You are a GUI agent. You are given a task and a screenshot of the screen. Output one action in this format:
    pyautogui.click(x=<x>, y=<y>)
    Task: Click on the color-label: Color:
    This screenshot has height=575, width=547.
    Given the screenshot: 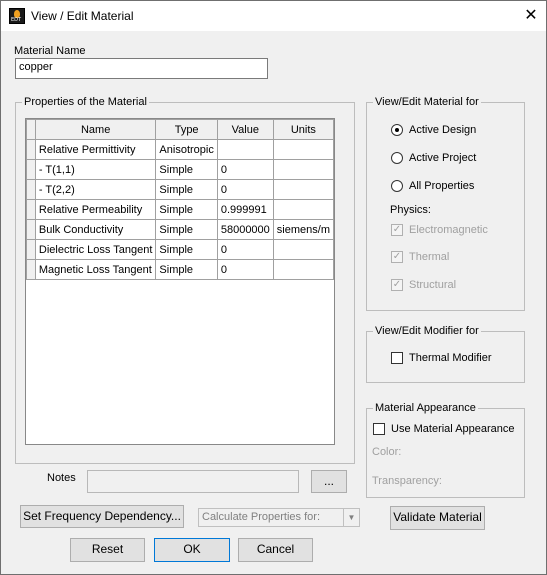 What is the action you would take?
    pyautogui.click(x=387, y=452)
    